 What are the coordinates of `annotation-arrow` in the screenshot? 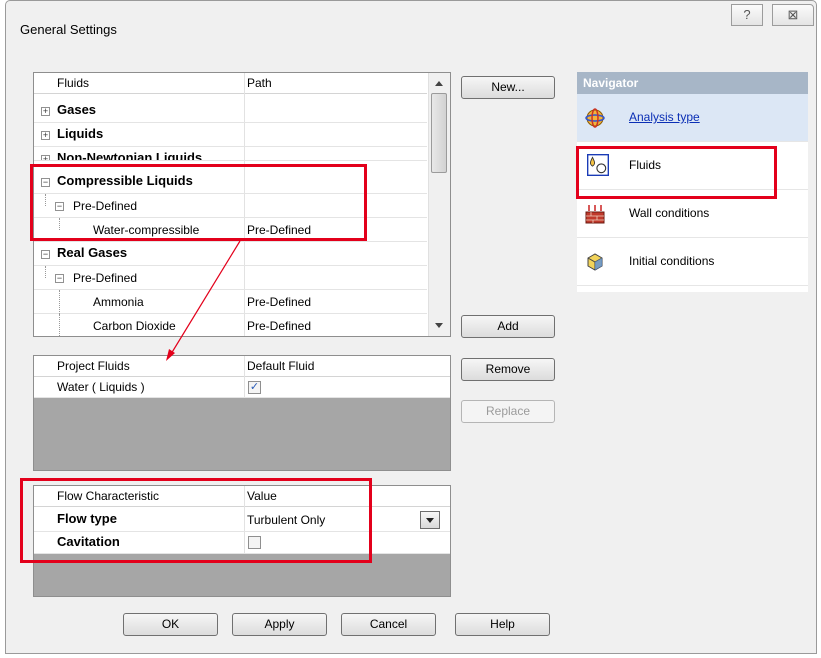 It's located at (203, 300).